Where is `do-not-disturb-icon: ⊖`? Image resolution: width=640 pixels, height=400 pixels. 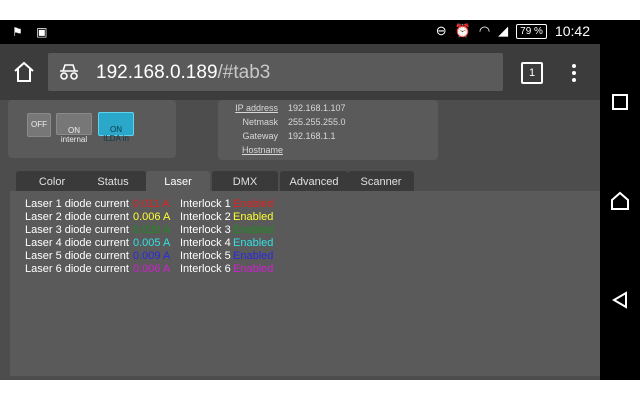
do-not-disturb-icon: ⊖ is located at coordinates (441, 30).